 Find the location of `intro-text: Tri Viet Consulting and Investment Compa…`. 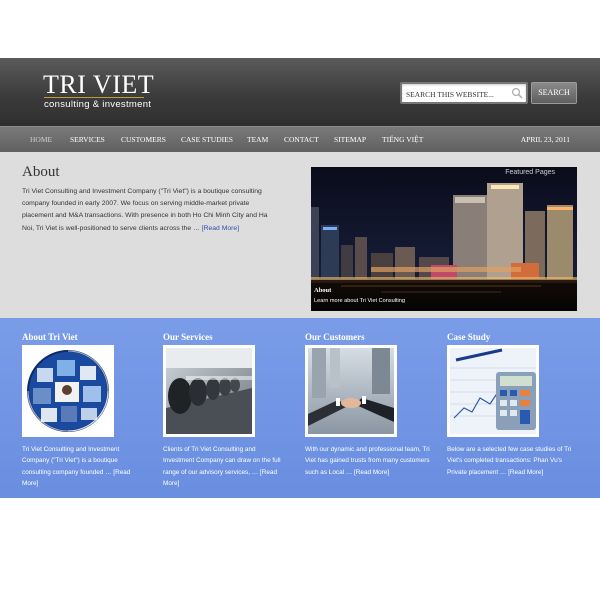

intro-text: Tri Viet Consulting and Investment Compa… is located at coordinates (145, 210).